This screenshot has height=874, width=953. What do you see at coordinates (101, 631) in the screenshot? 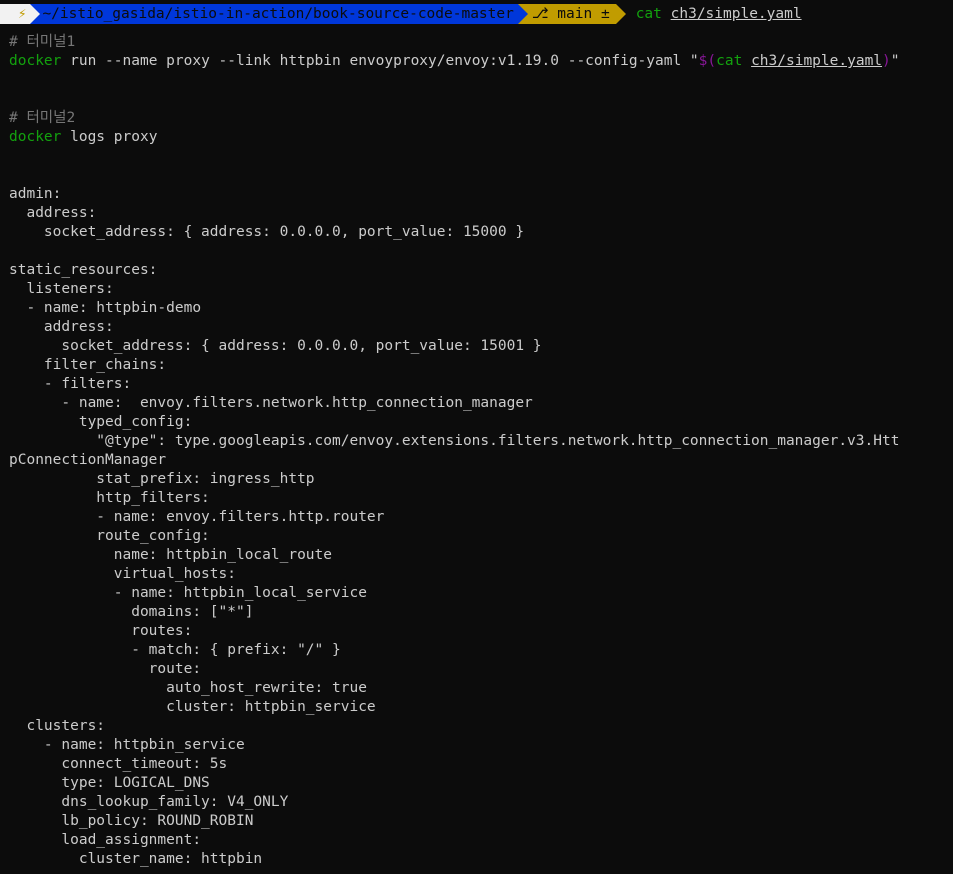
I see `yaml-line: routes:` at bounding box center [101, 631].